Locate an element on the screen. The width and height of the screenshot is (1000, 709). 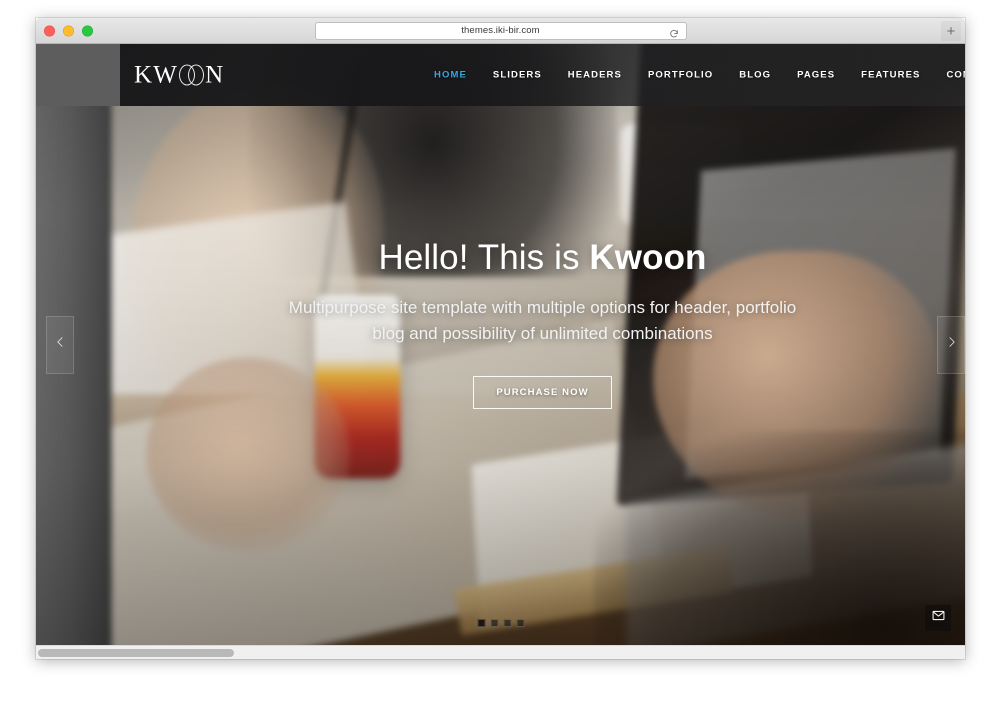
slider-next-button is located at coordinates (951, 344).